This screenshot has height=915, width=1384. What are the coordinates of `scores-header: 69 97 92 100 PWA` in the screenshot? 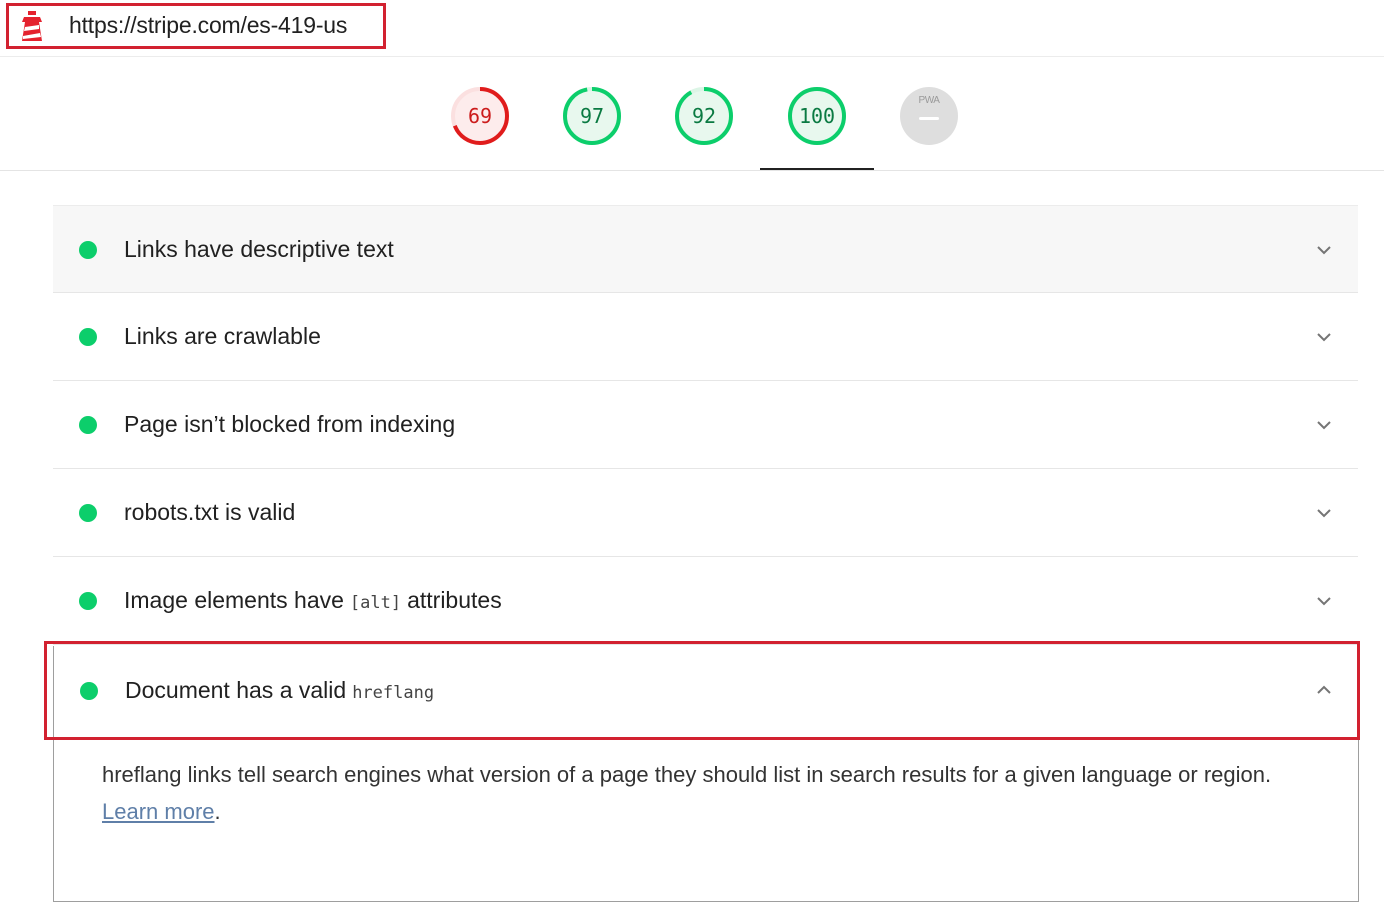 It's located at (692, 114).